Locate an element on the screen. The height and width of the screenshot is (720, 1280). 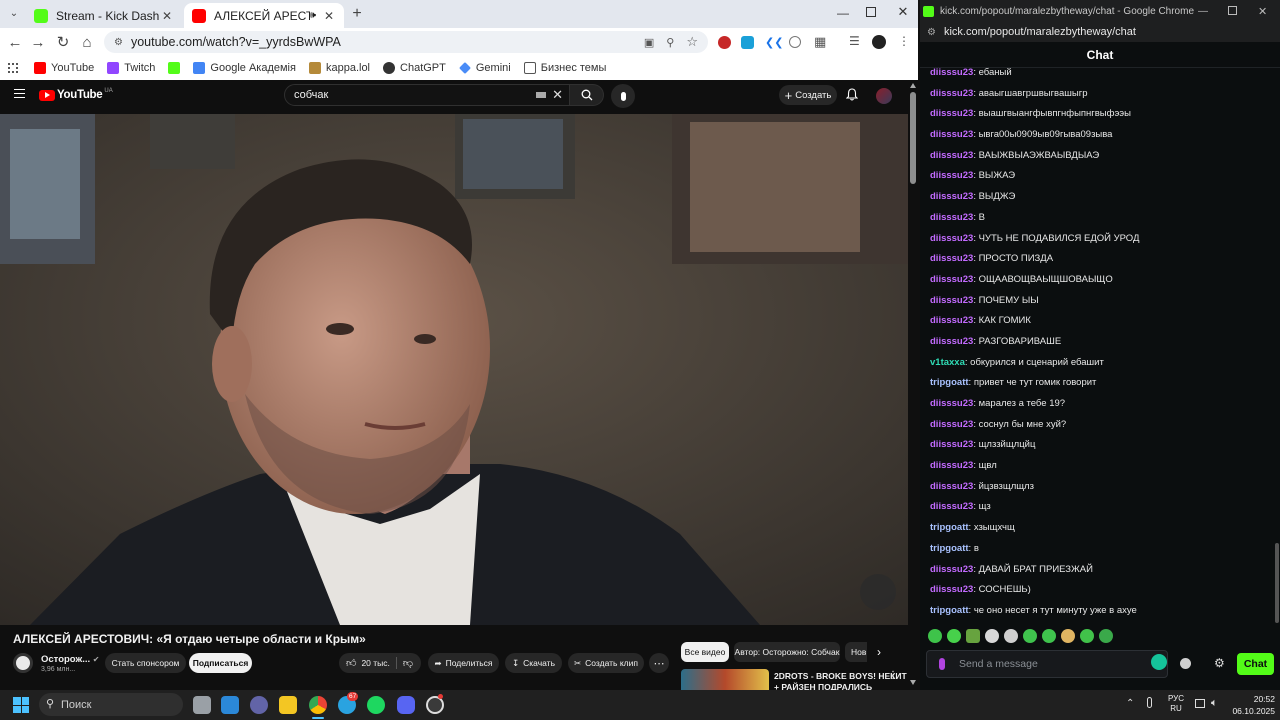
network-icon is located at coordinates (1200, 703).